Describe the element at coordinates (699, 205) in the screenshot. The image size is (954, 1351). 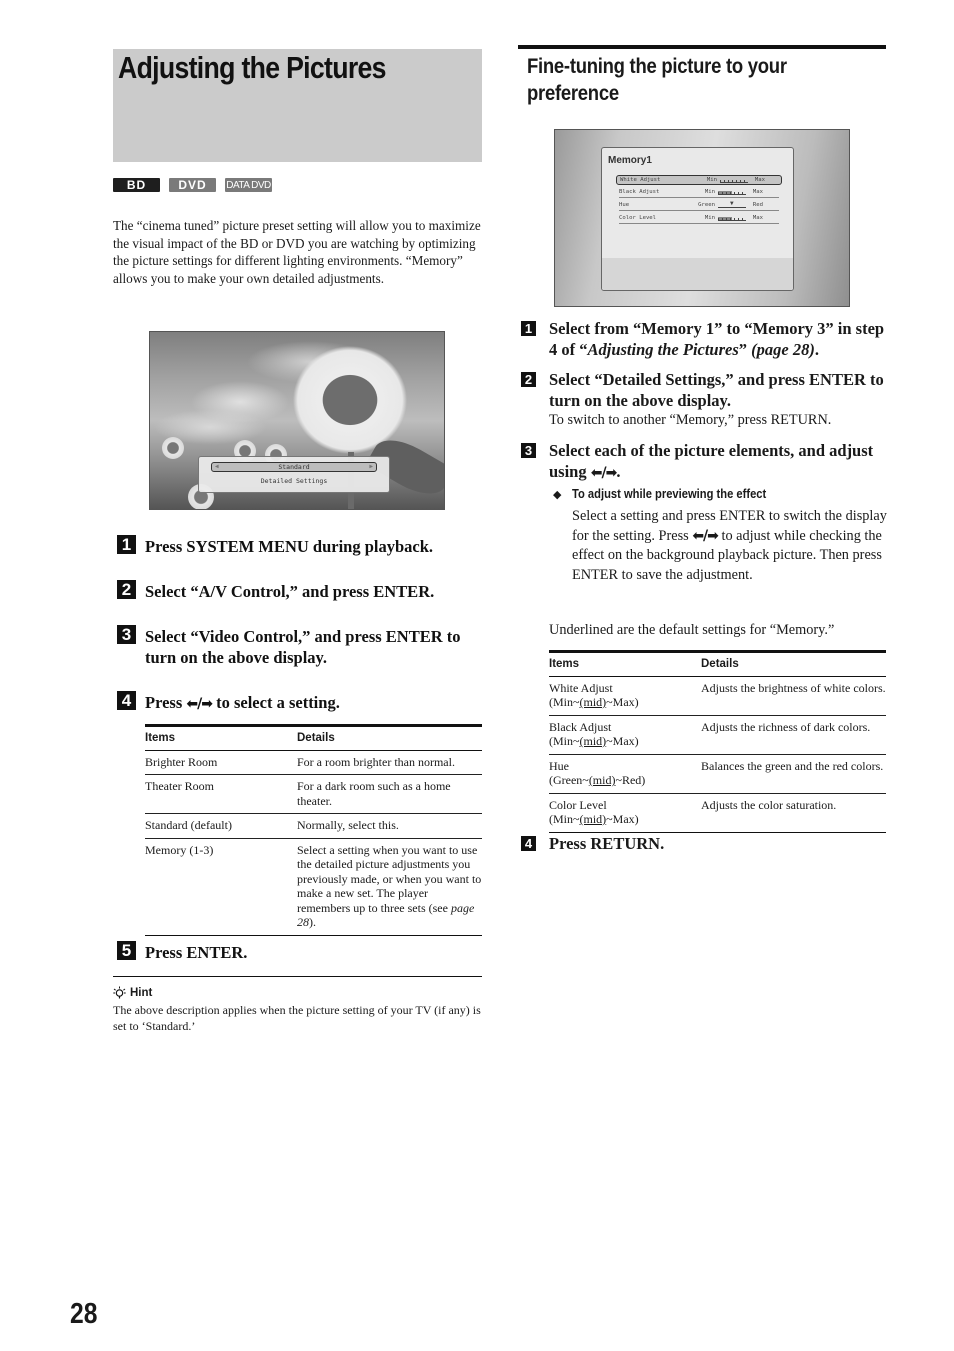
I see `setting-row-hue: Hue Green ▼ Red` at that location.